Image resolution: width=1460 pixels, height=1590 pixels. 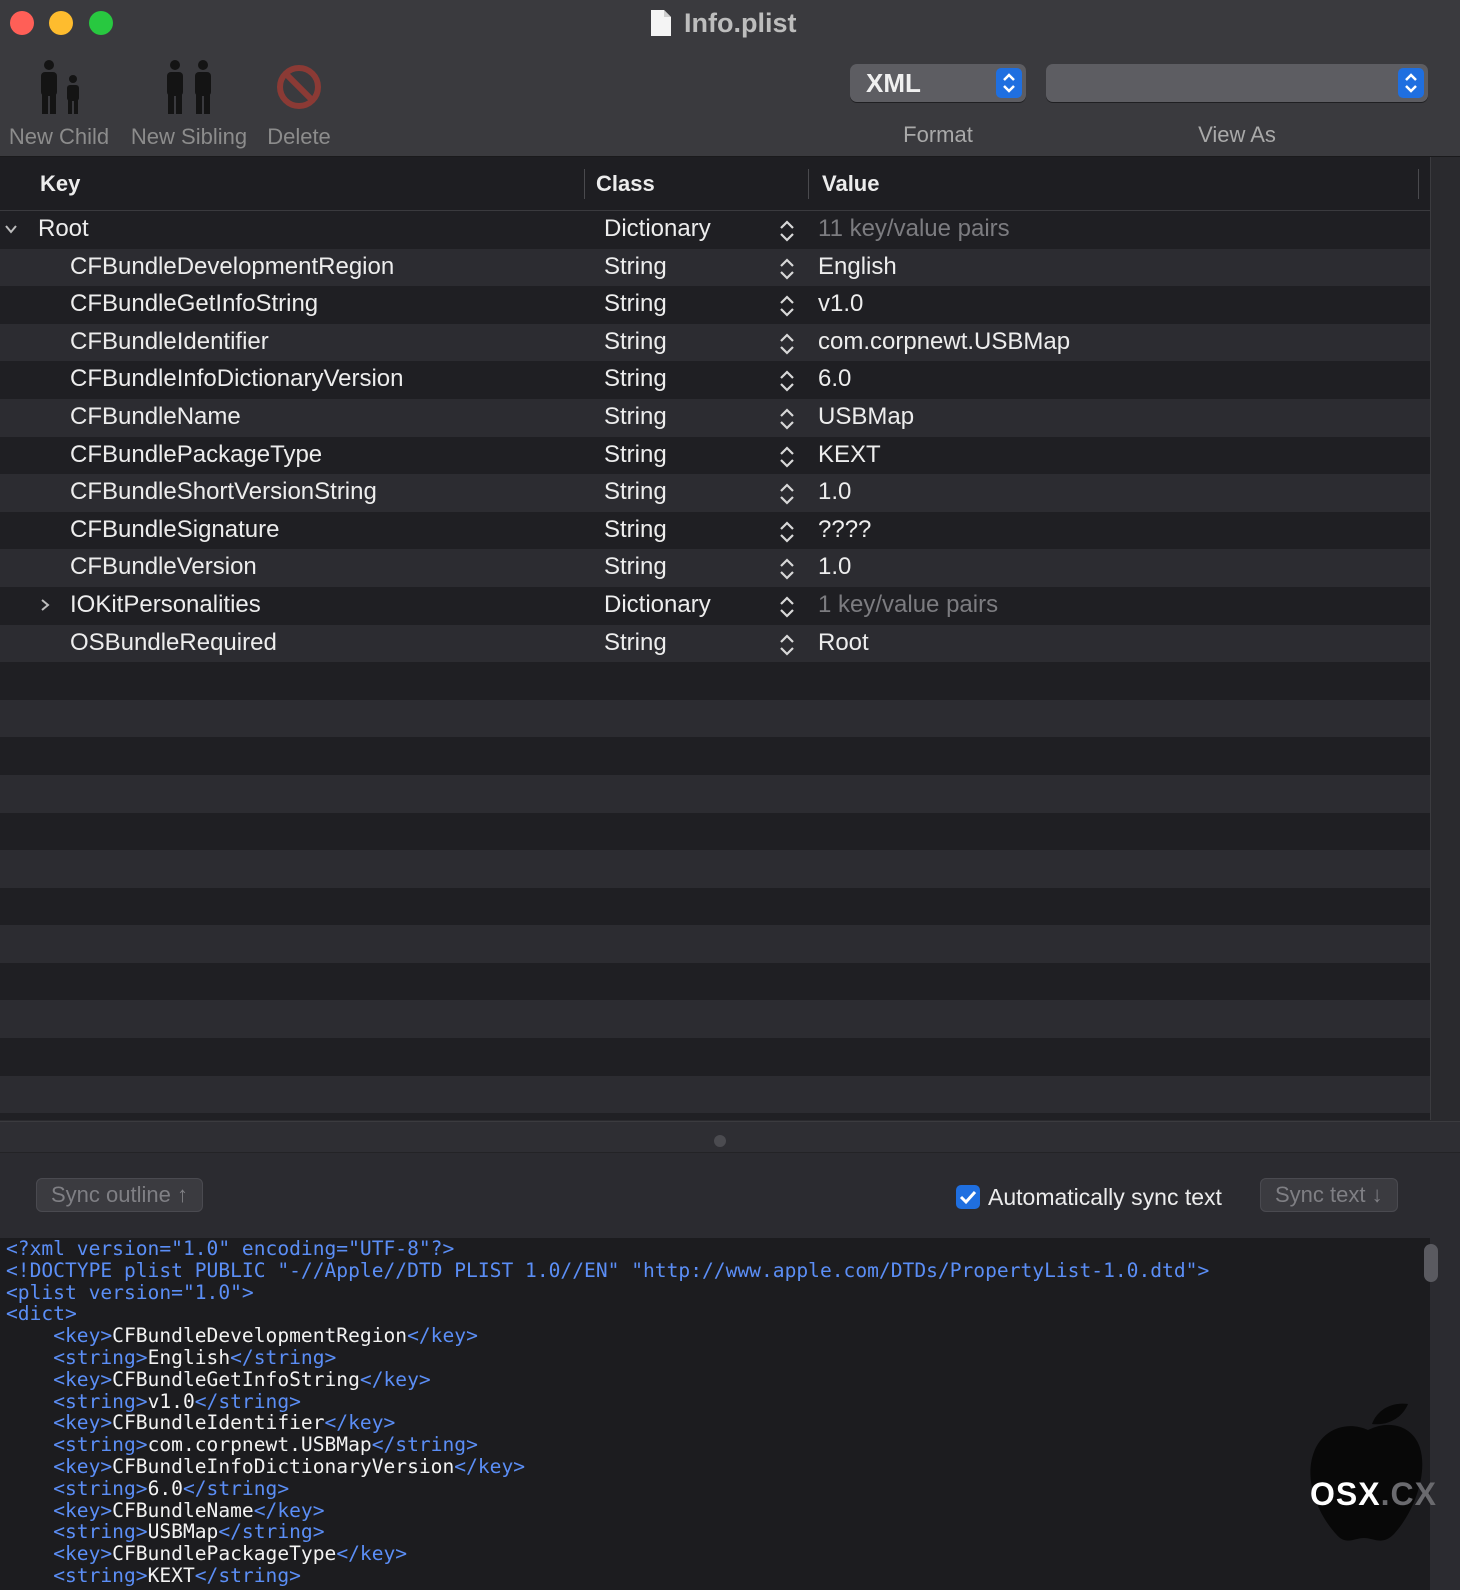 I want to click on xml-content-text, so click(x=29, y=1466).